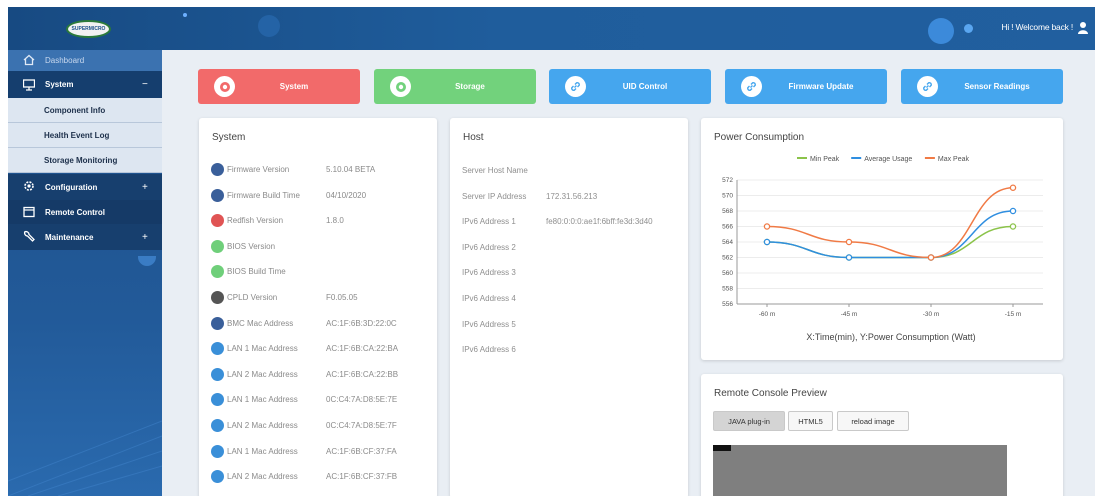  What do you see at coordinates (321, 196) in the screenshot?
I see `system-info-row: Firmware Build Time 04/10/2020` at bounding box center [321, 196].